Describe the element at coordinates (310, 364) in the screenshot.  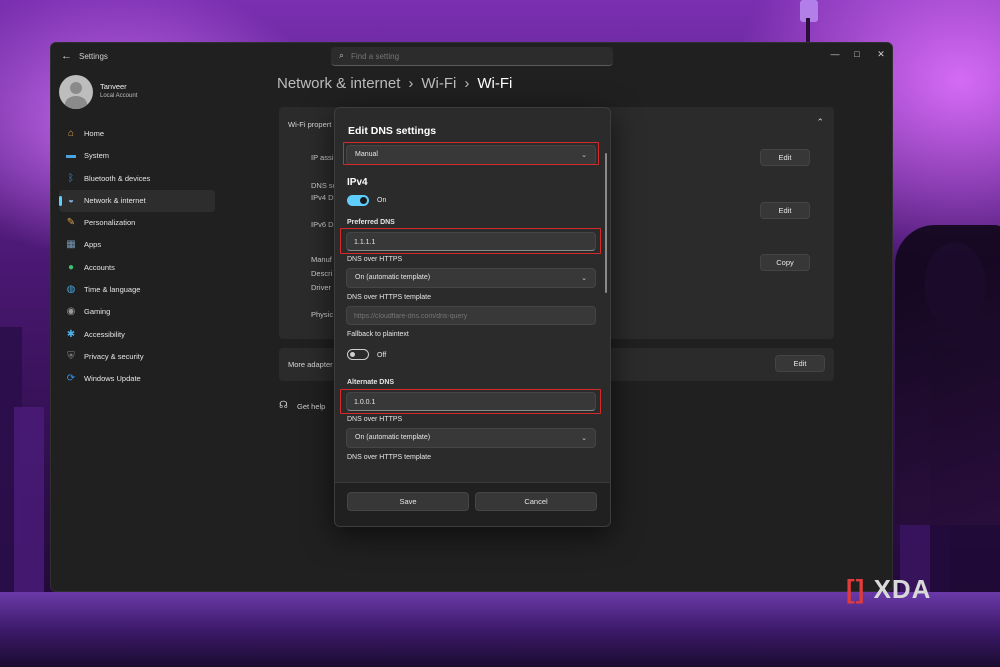
I see `more-adapter-label: More adapter` at that location.